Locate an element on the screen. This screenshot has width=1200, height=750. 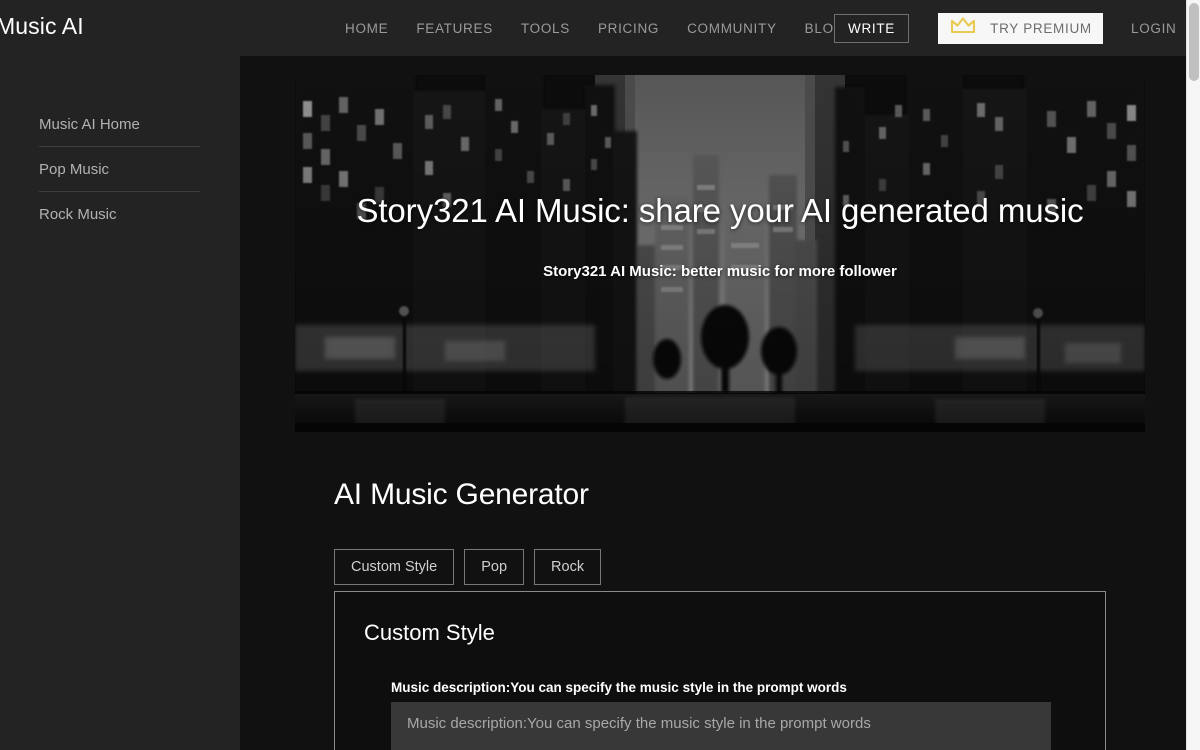
sidebar-item-pop-music: Pop Music is located at coordinates (119, 169).